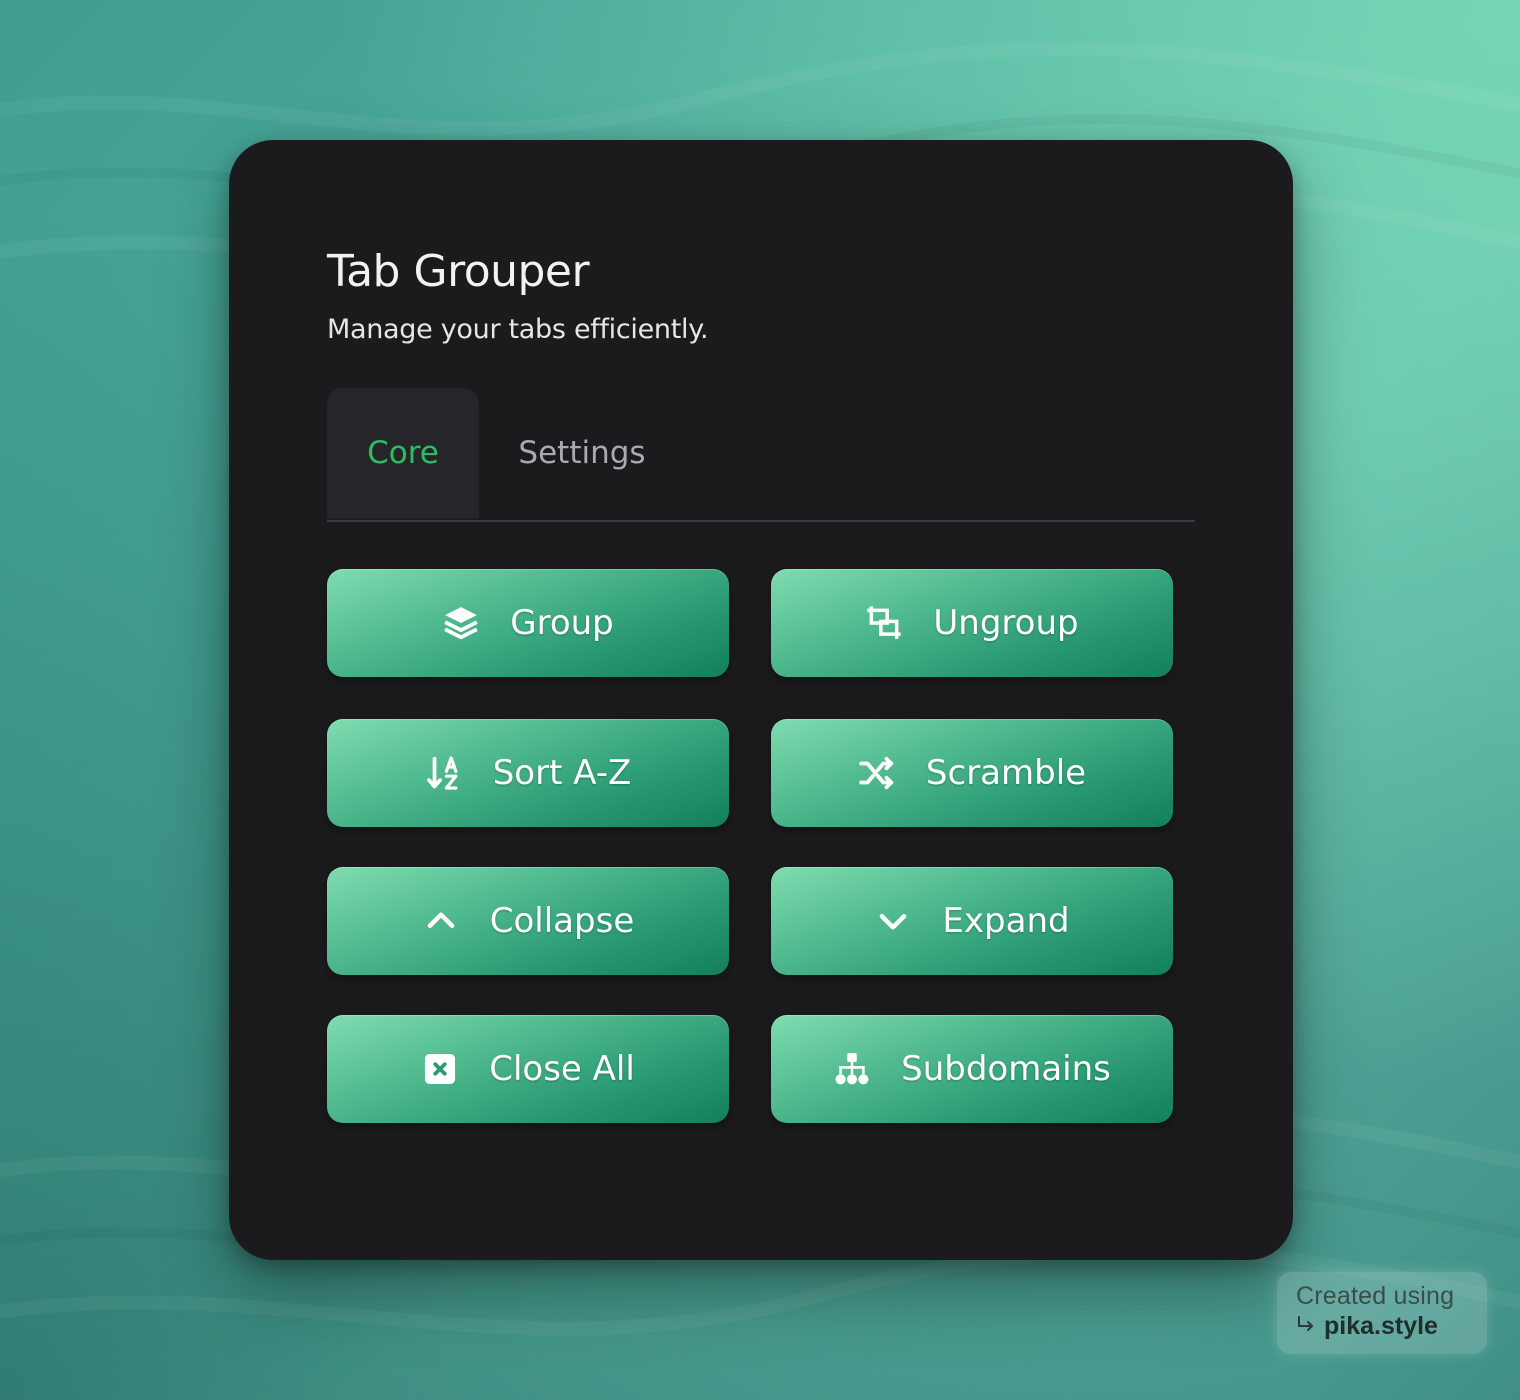  I want to click on ungroup-icon, so click(884, 623).